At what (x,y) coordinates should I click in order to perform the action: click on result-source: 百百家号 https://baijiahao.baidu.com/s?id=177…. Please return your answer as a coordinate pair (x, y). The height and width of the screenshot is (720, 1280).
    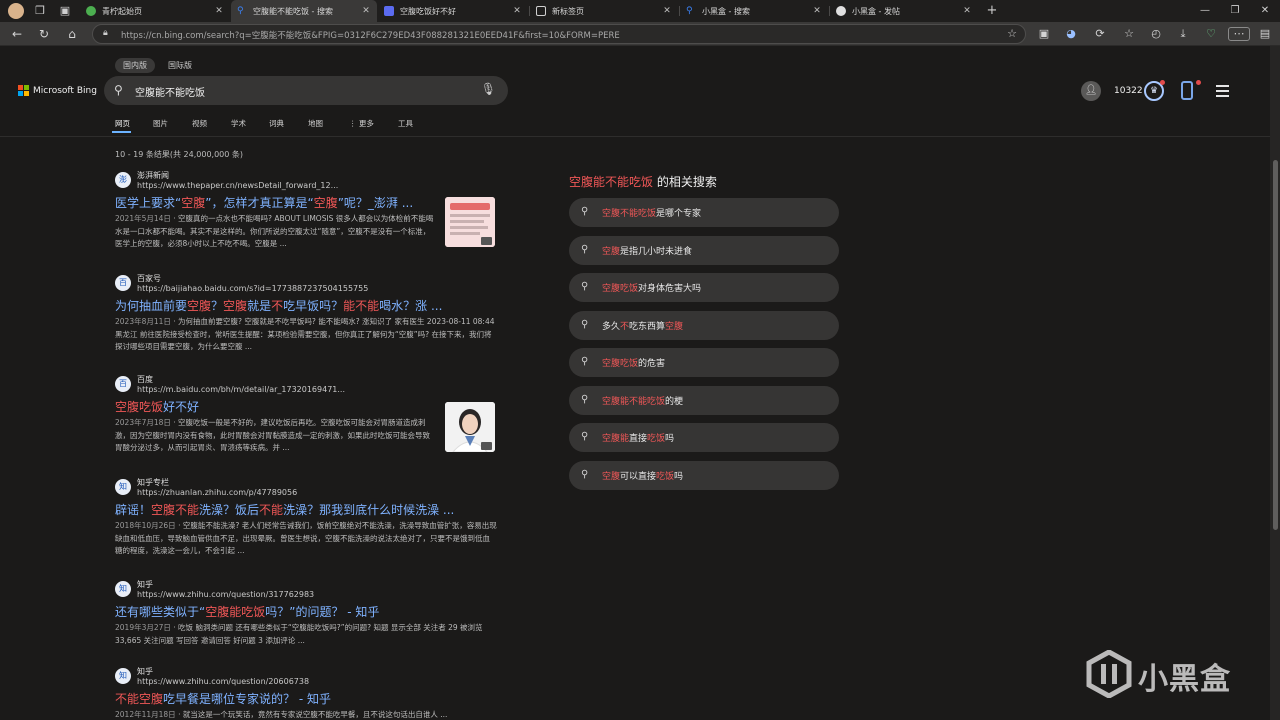
    Looking at the image, I should click on (306, 284).